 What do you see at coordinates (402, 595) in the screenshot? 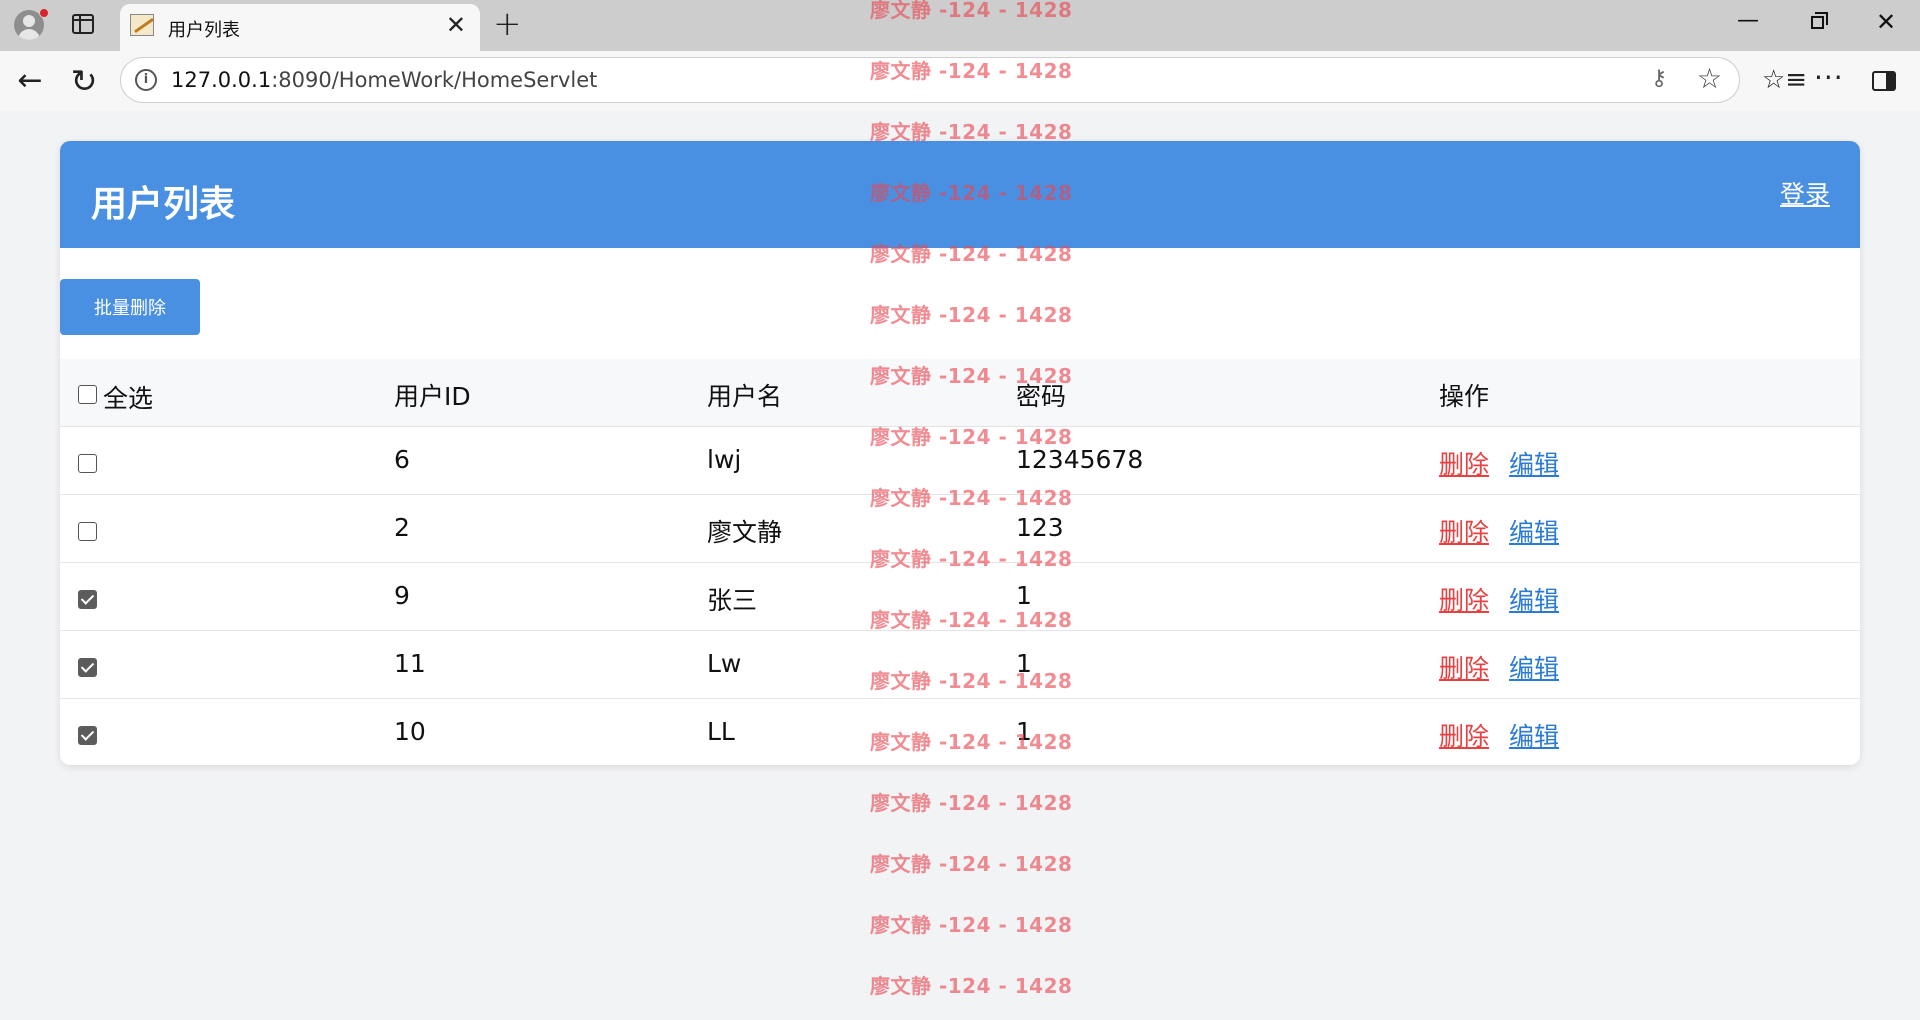
I see `user-id-cell: 9` at bounding box center [402, 595].